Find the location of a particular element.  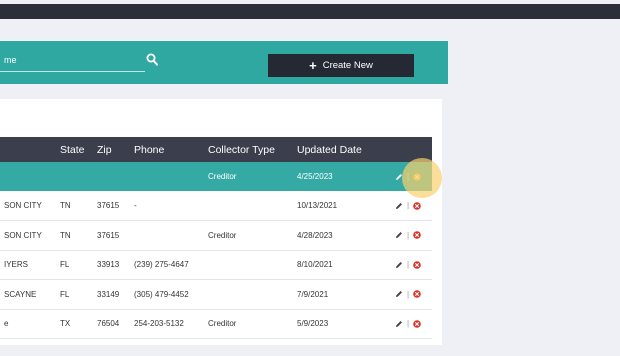

search-input: me is located at coordinates (10, 60).